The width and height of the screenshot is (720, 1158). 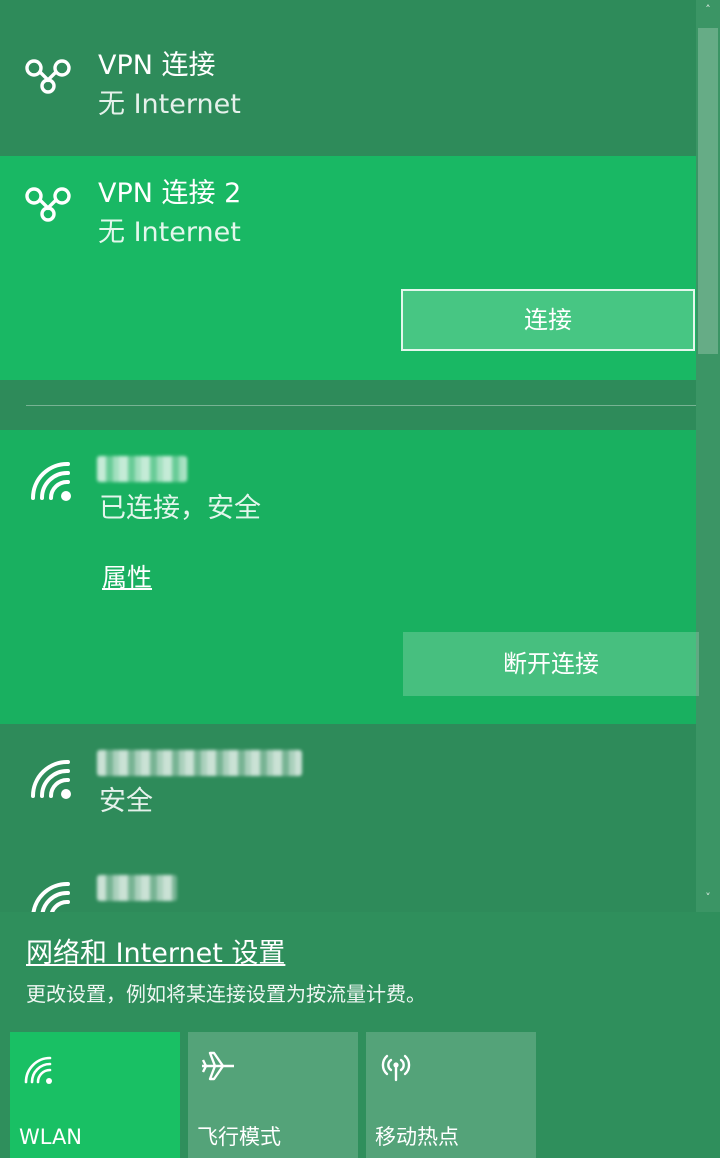 I want to click on tile-label: 移动热点, so click(x=417, y=1137).